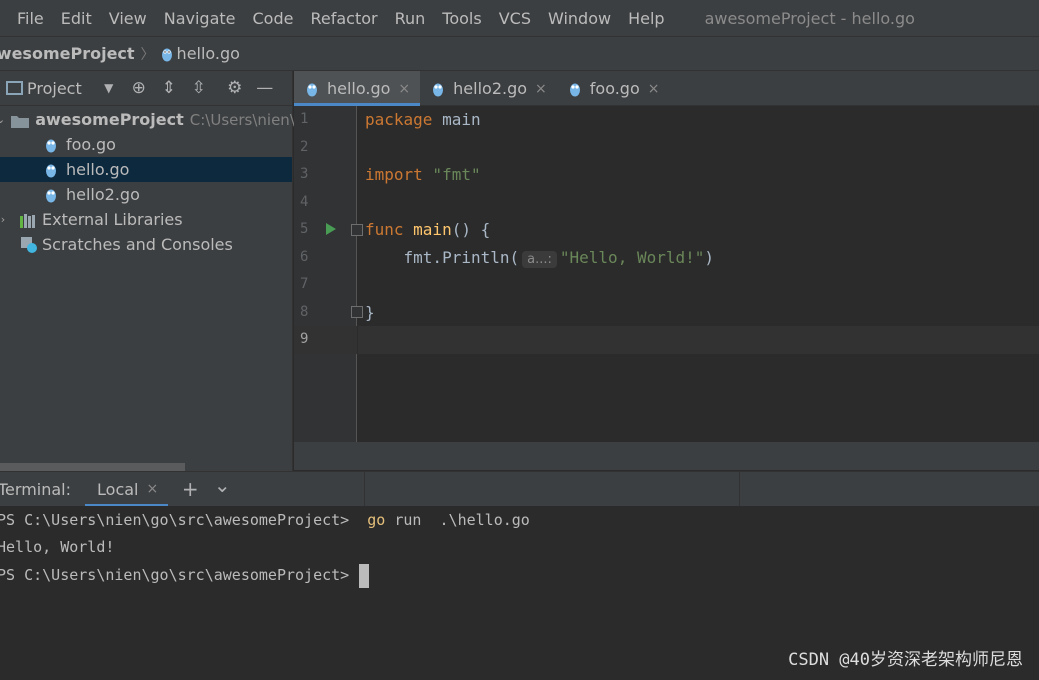 This screenshot has height=680, width=1039. I want to click on parameter-hint: a...:, so click(539, 259).